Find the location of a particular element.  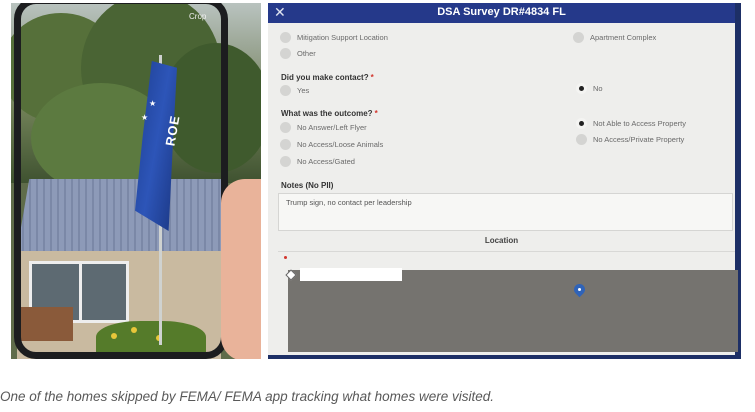

survey-title: DSA Survey DR#4834 FL is located at coordinates (501, 12).